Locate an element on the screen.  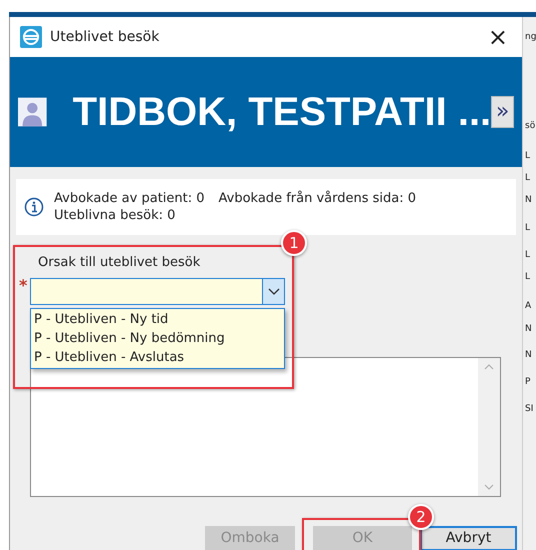
info-text: Uteblivna besök: 0 is located at coordinates (115, 215).